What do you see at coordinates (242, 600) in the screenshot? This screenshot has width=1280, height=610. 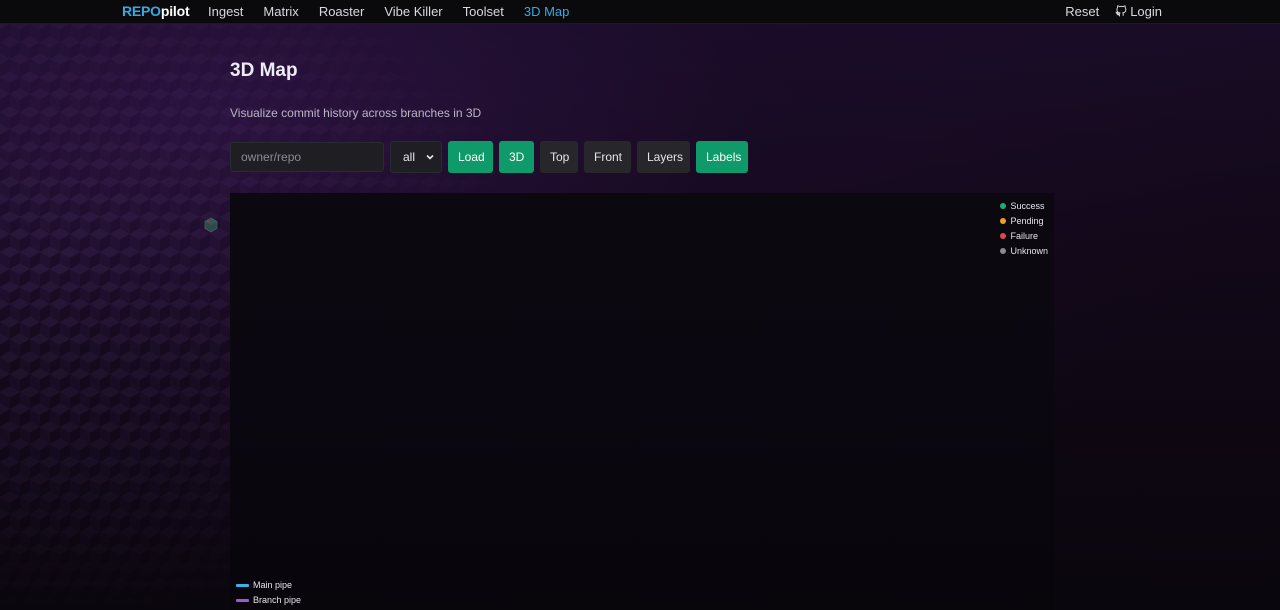 I see `branch-pipe-swatch-icon` at bounding box center [242, 600].